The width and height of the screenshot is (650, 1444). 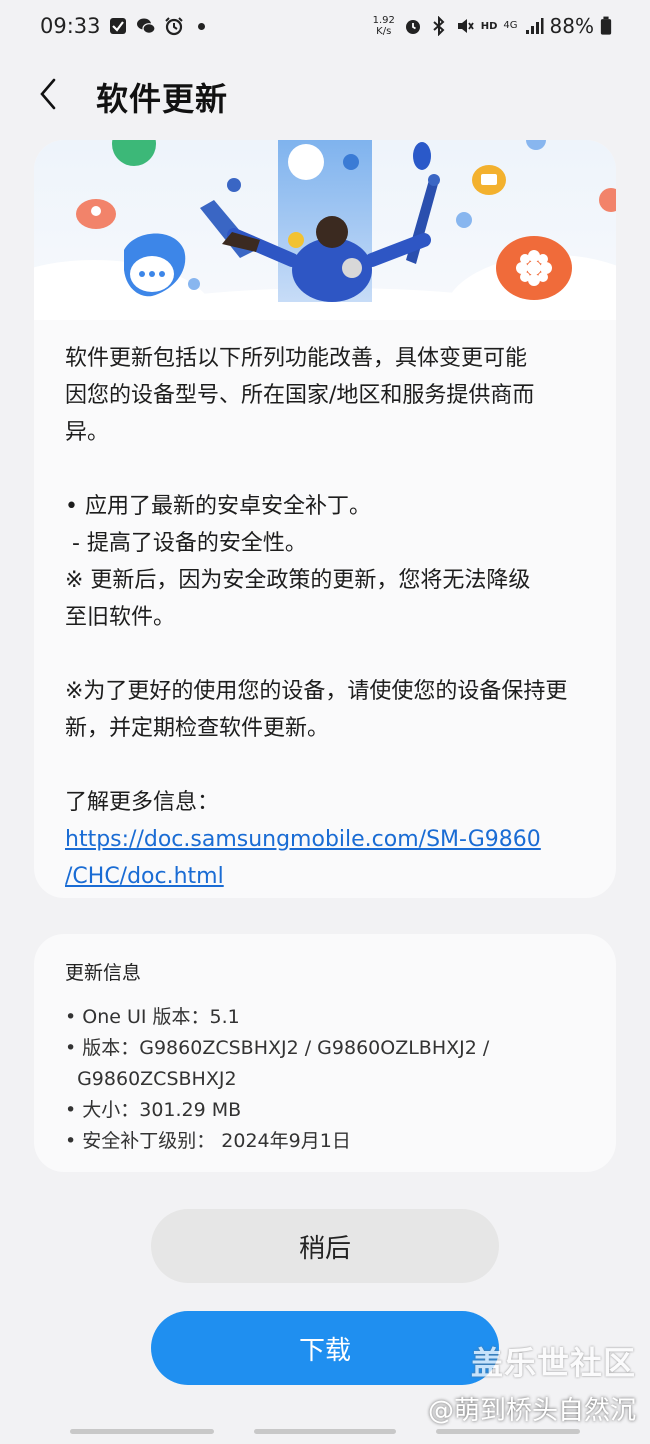 I want to click on more-notifications-dot, so click(x=201, y=26).